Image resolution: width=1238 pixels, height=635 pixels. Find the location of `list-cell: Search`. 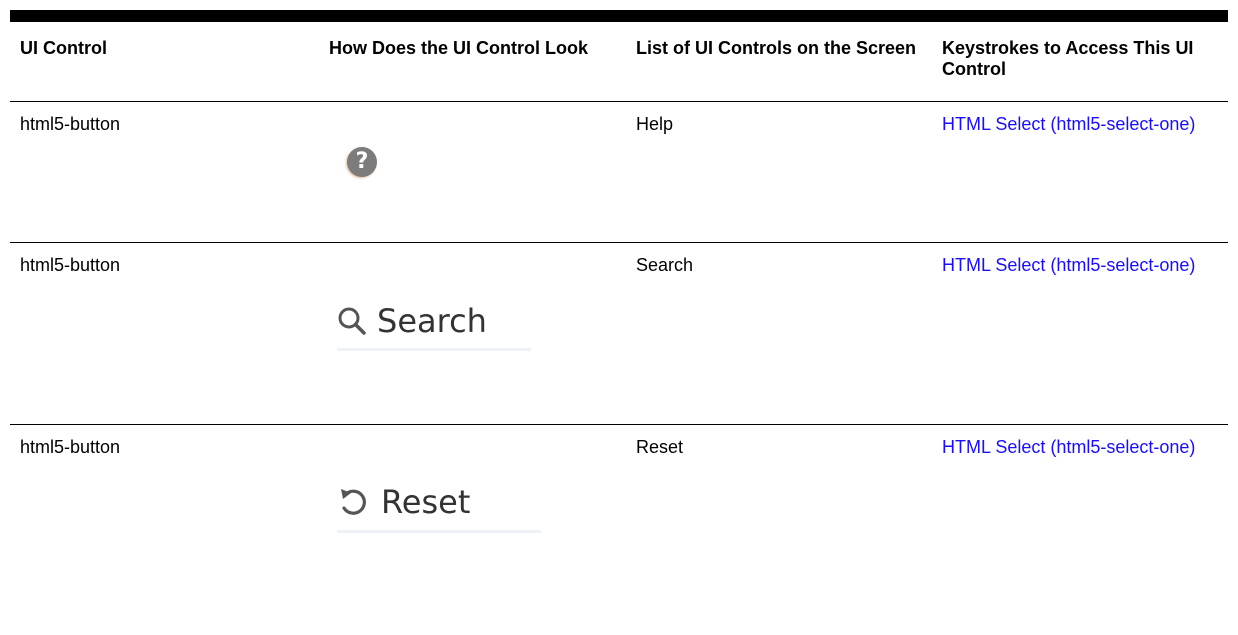

list-cell: Search is located at coordinates (665, 265).